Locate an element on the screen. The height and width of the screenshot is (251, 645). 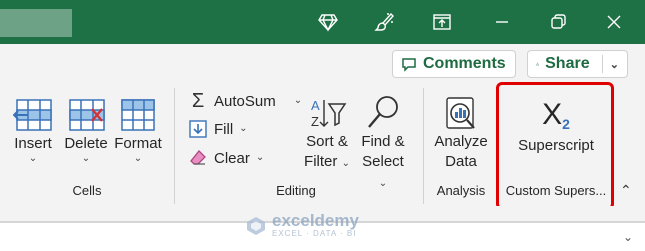
format-label: Format is located at coordinates (138, 143).